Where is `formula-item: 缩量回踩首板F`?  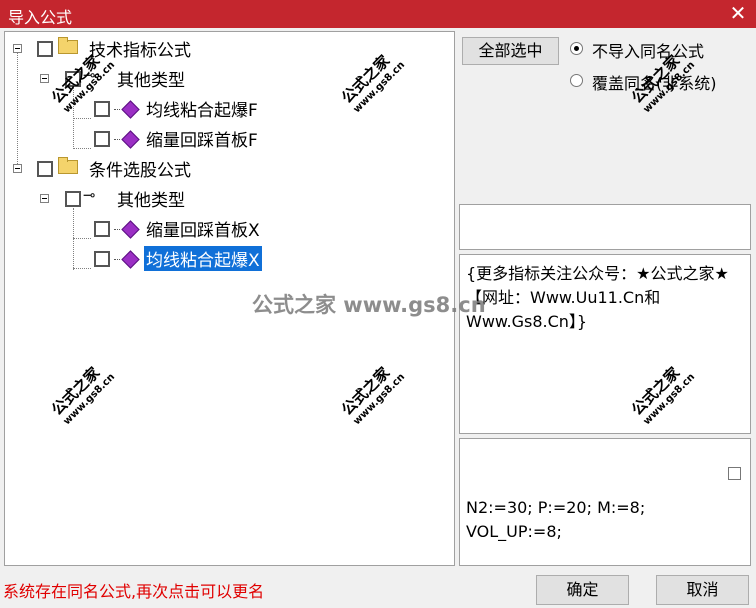
formula-item: 缩量回踩首板F is located at coordinates (202, 138).